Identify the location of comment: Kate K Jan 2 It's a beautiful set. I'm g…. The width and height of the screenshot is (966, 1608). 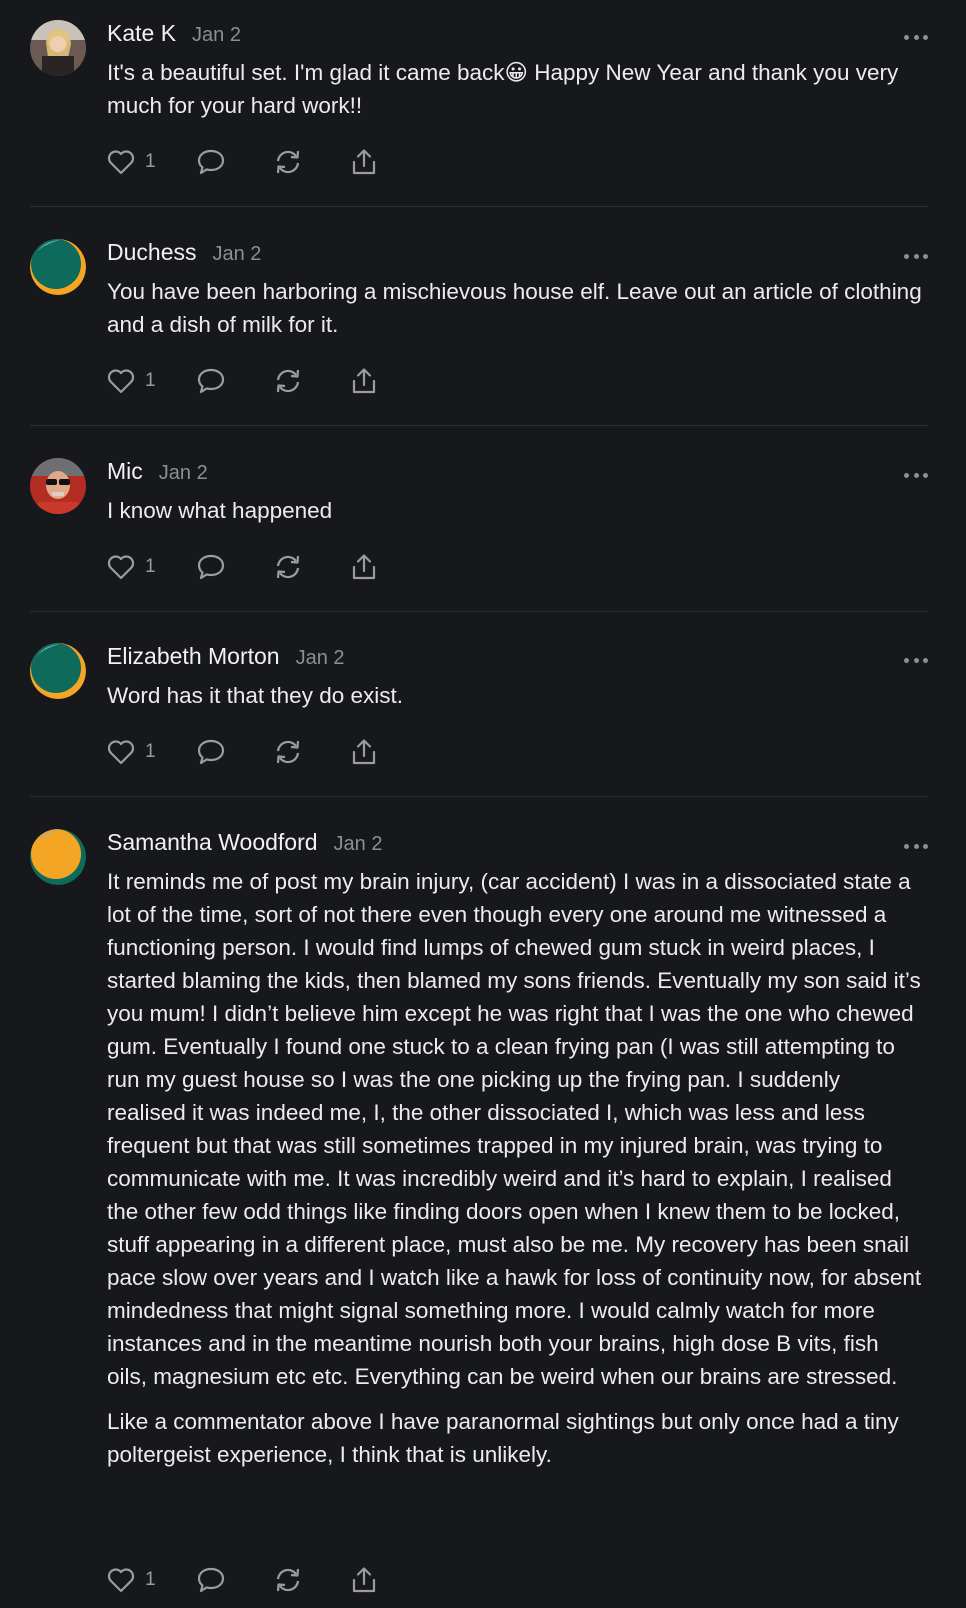
(483, 71).